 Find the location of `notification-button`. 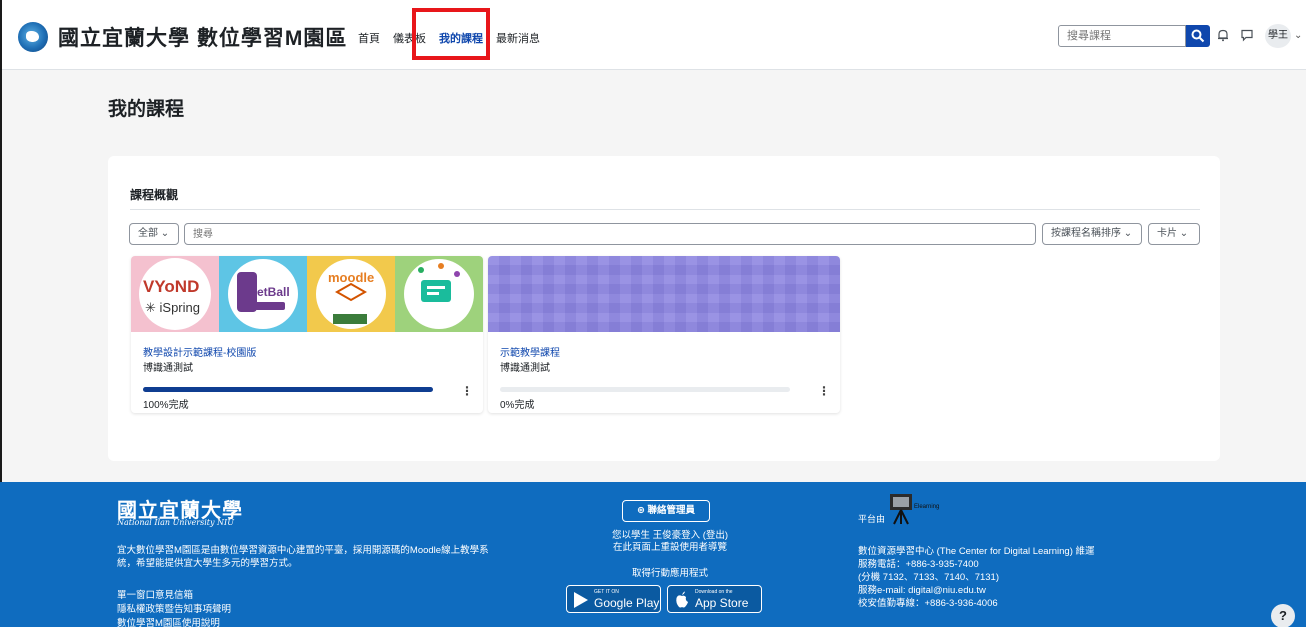

notification-button is located at coordinates (1224, 36).